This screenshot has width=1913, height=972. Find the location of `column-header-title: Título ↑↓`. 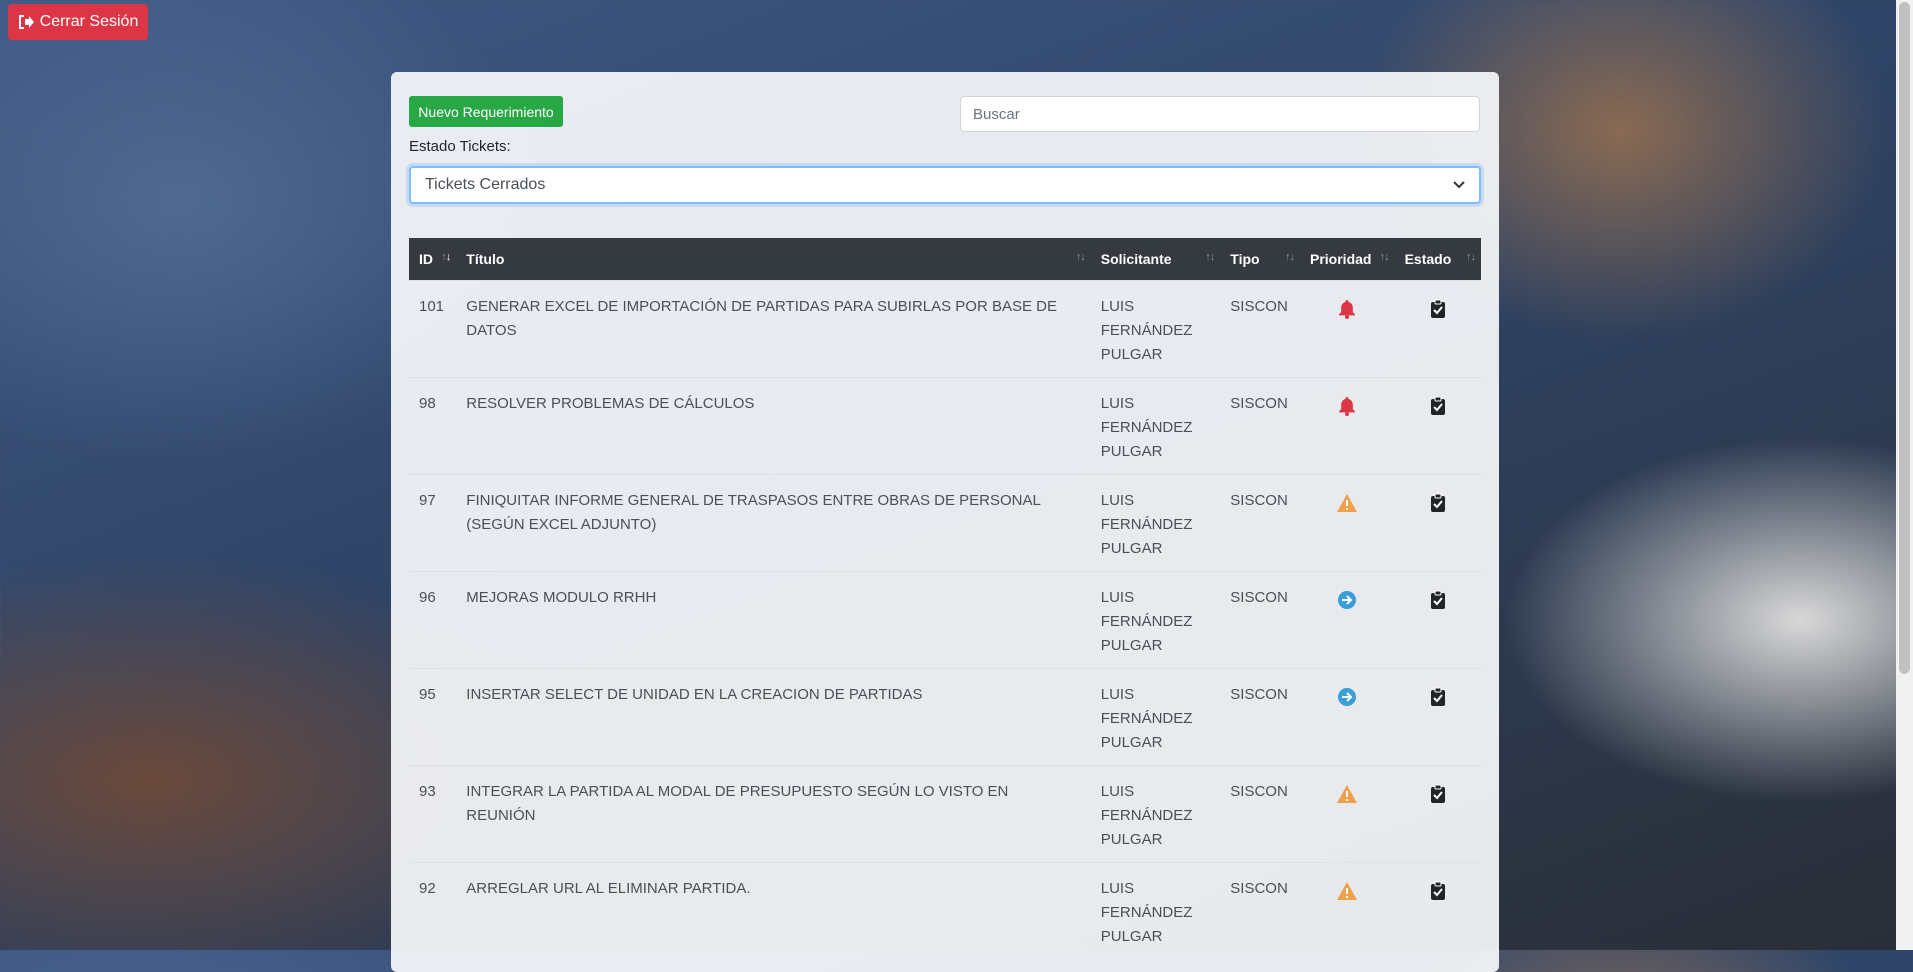

column-header-title: Título ↑↓ is located at coordinates (773, 259).